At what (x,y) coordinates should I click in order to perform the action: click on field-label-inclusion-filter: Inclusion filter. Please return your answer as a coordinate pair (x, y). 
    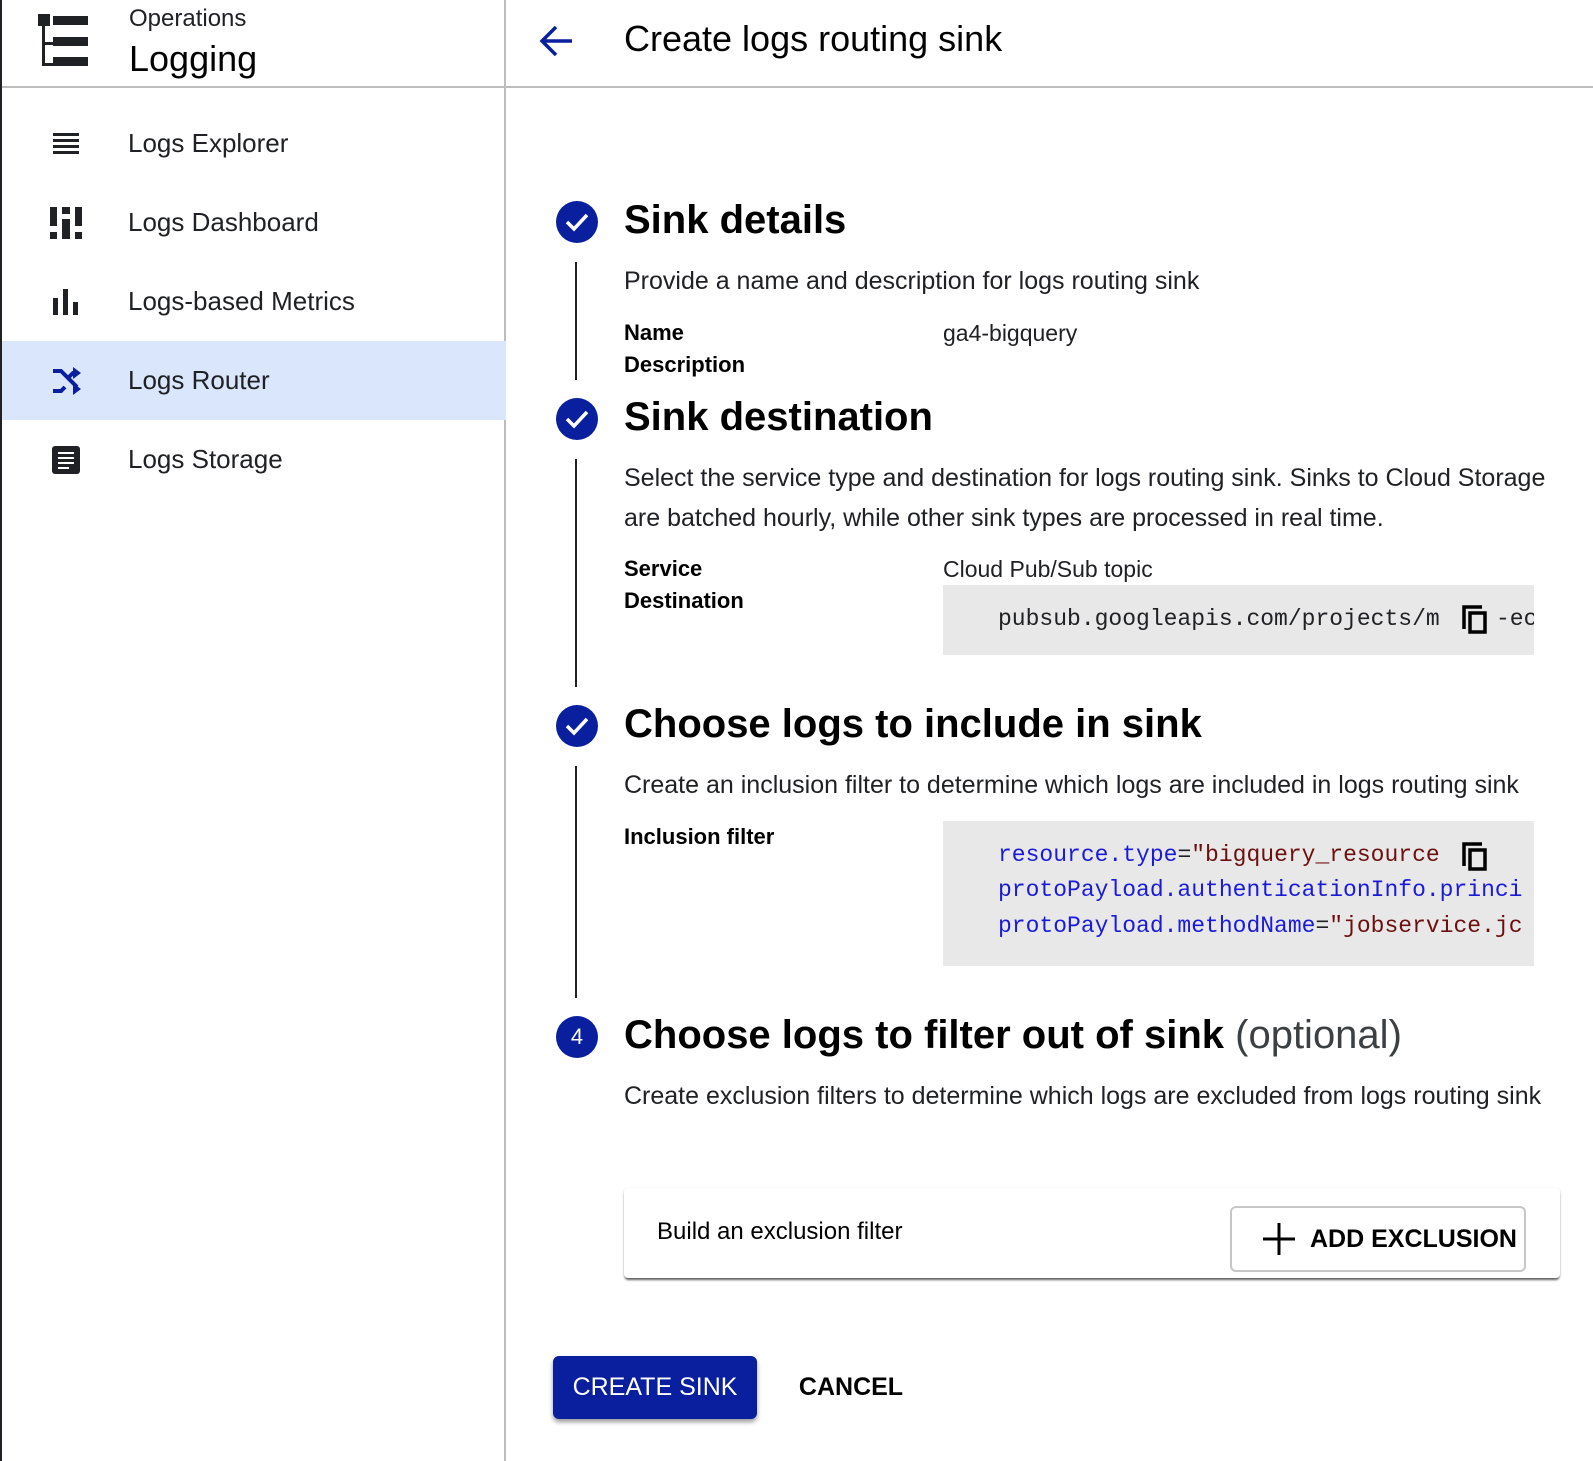
    Looking at the image, I should click on (699, 836).